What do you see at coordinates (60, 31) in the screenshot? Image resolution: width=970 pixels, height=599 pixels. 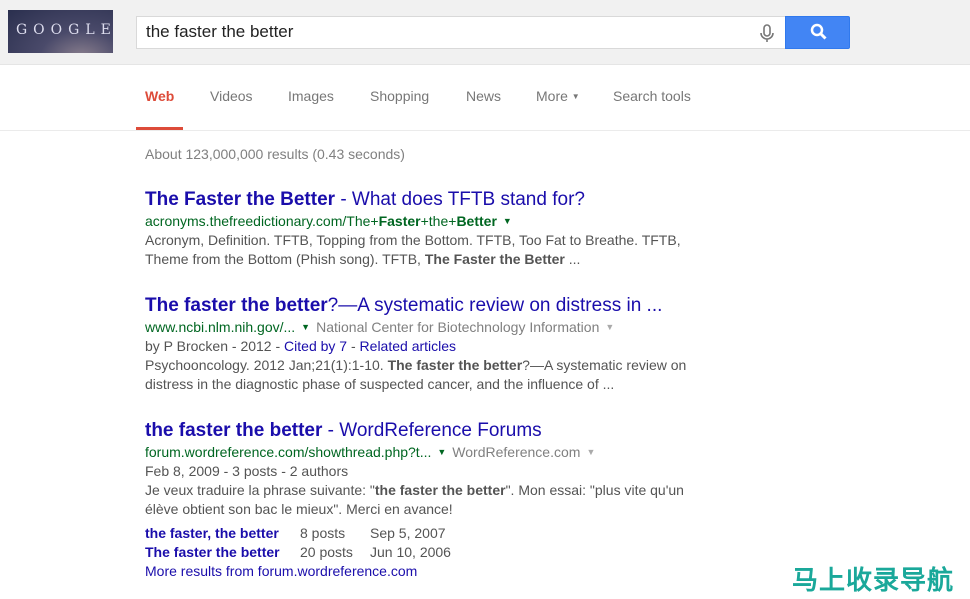 I see `google-doodle-logo: GOOGLE` at bounding box center [60, 31].